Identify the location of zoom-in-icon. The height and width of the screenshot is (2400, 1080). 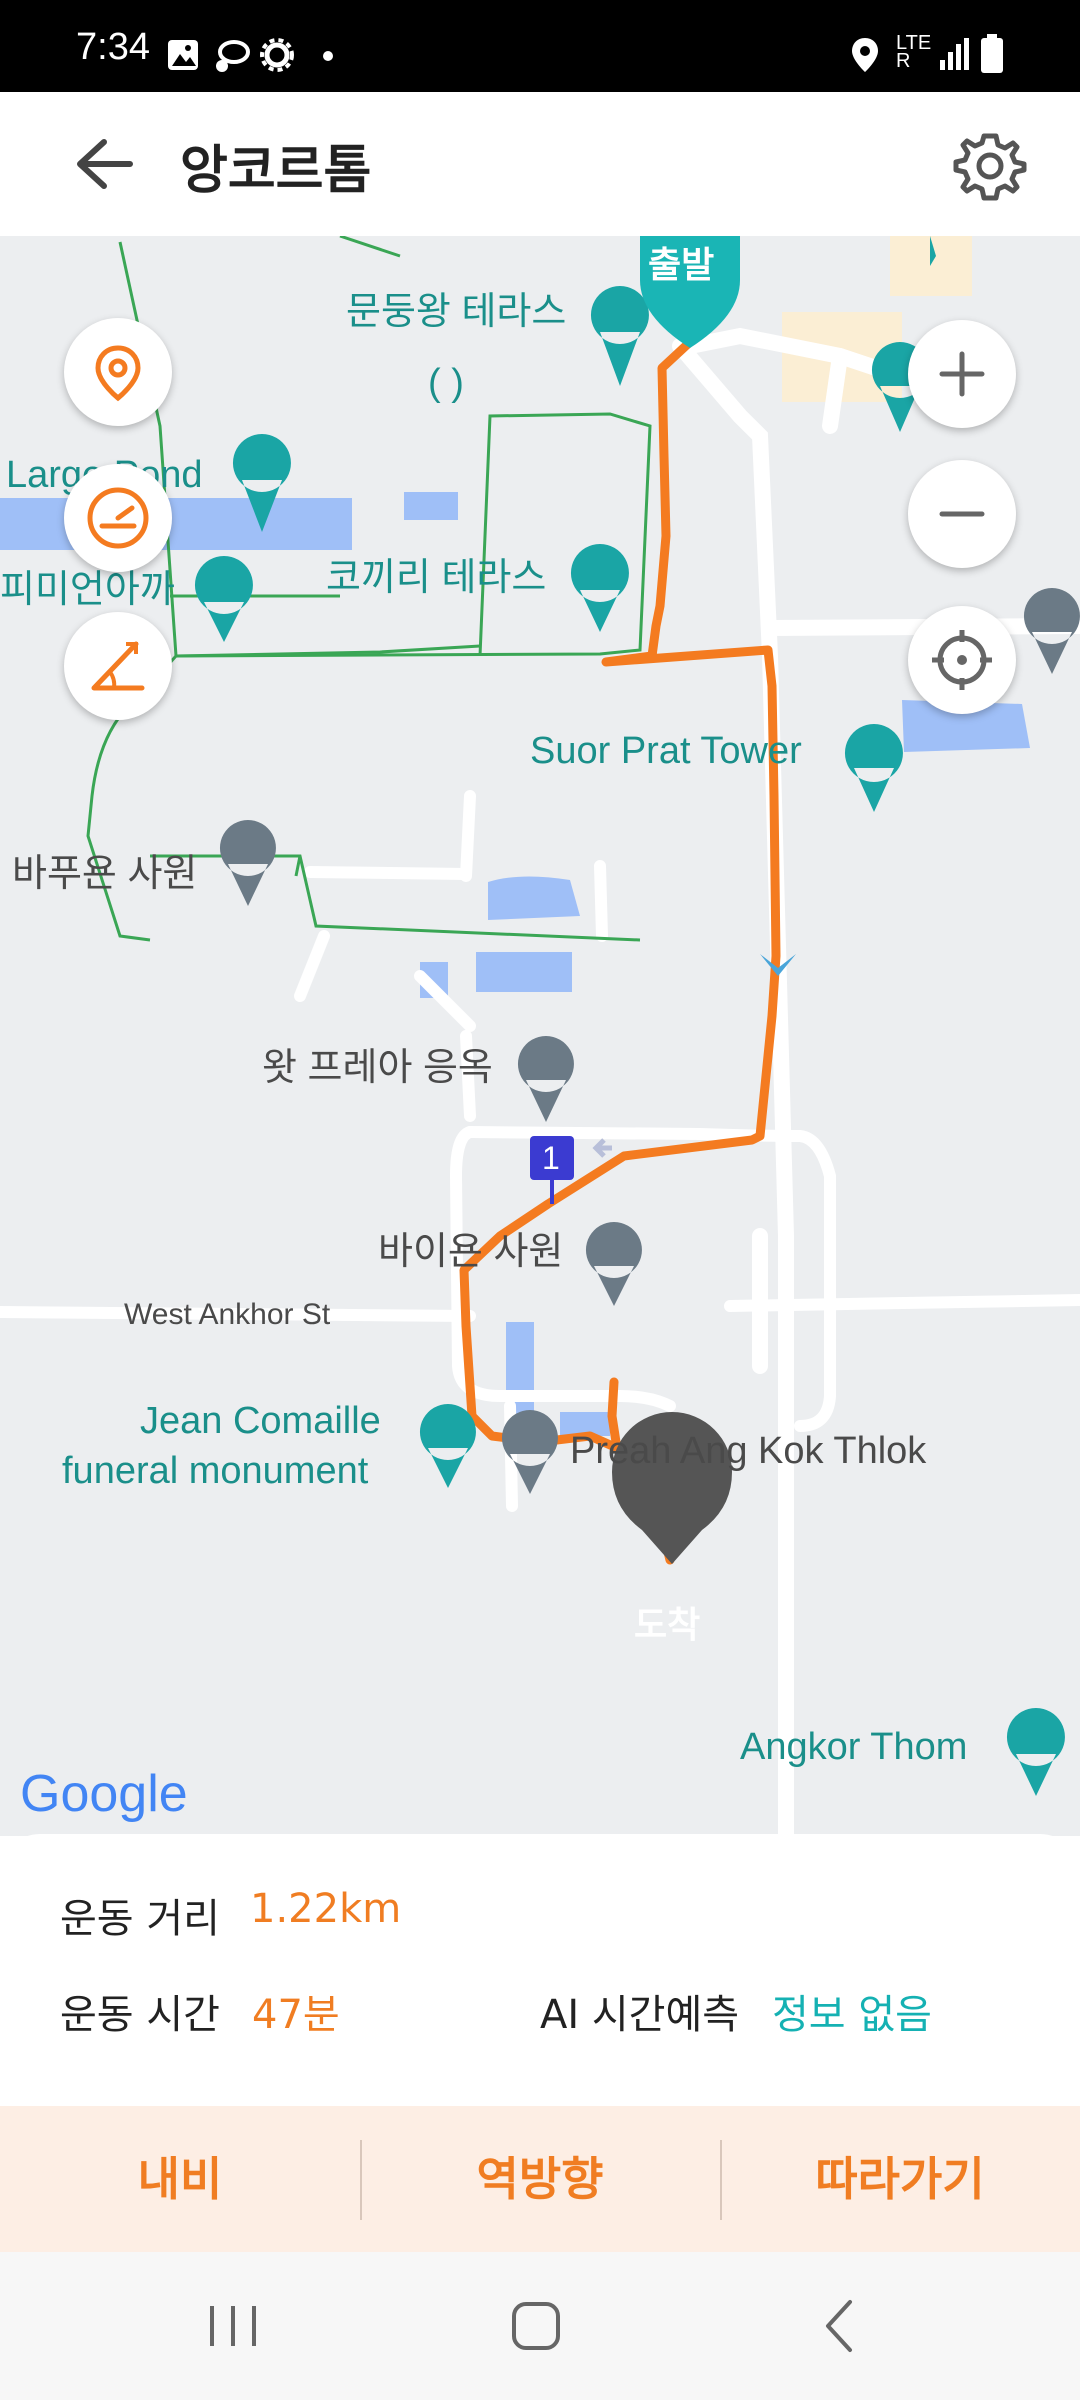
(962, 374).